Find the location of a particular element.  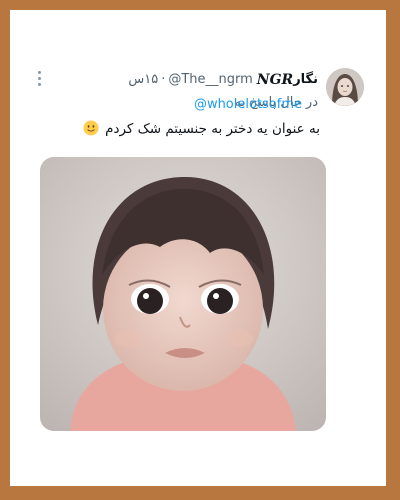

display-name: نگار is located at coordinates (305, 80).